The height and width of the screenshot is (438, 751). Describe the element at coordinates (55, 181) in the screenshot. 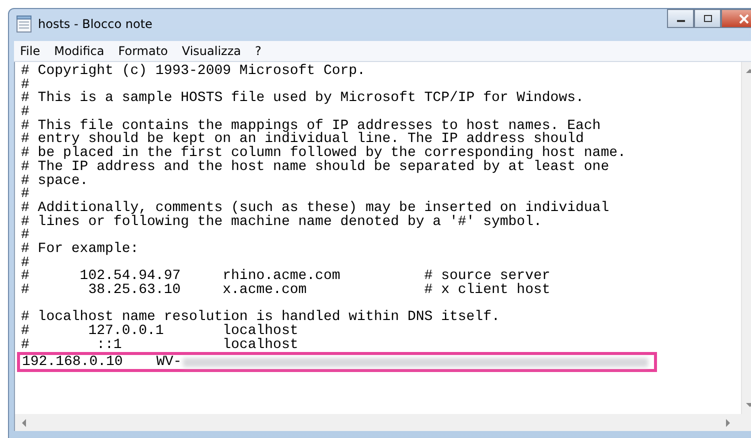

I see `text-line: # space.` at that location.